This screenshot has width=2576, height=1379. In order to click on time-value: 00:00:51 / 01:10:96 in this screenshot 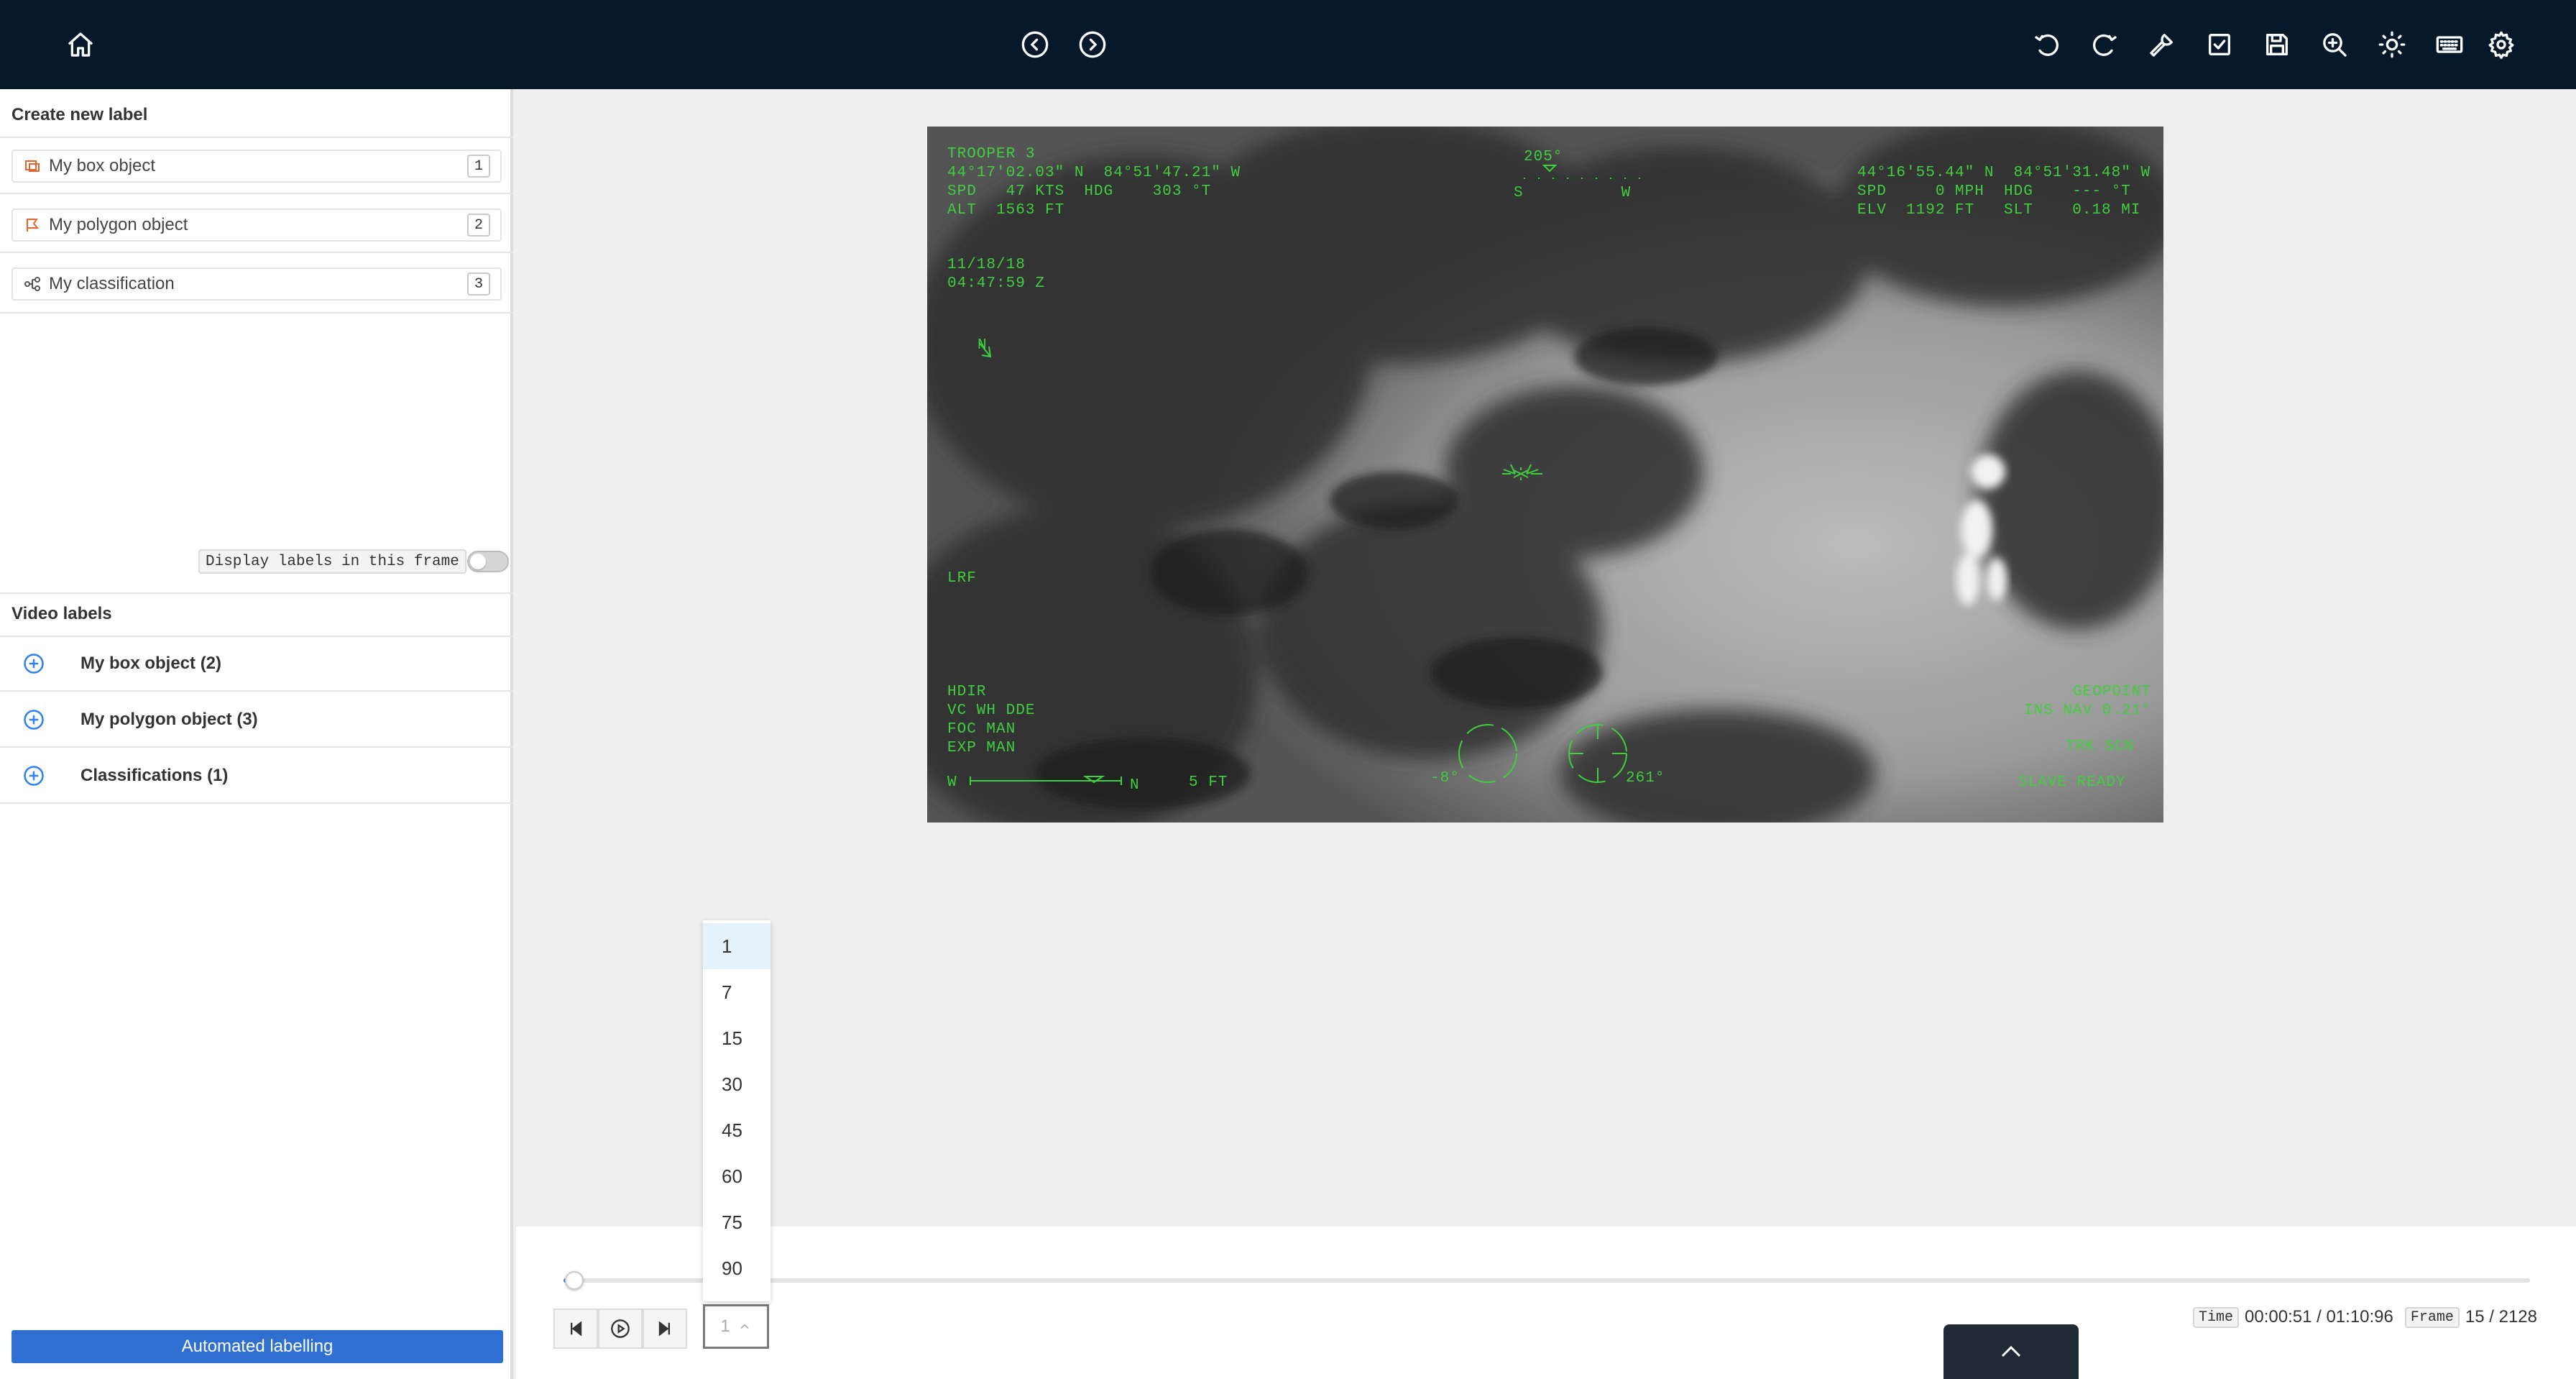, I will do `click(2319, 1317)`.